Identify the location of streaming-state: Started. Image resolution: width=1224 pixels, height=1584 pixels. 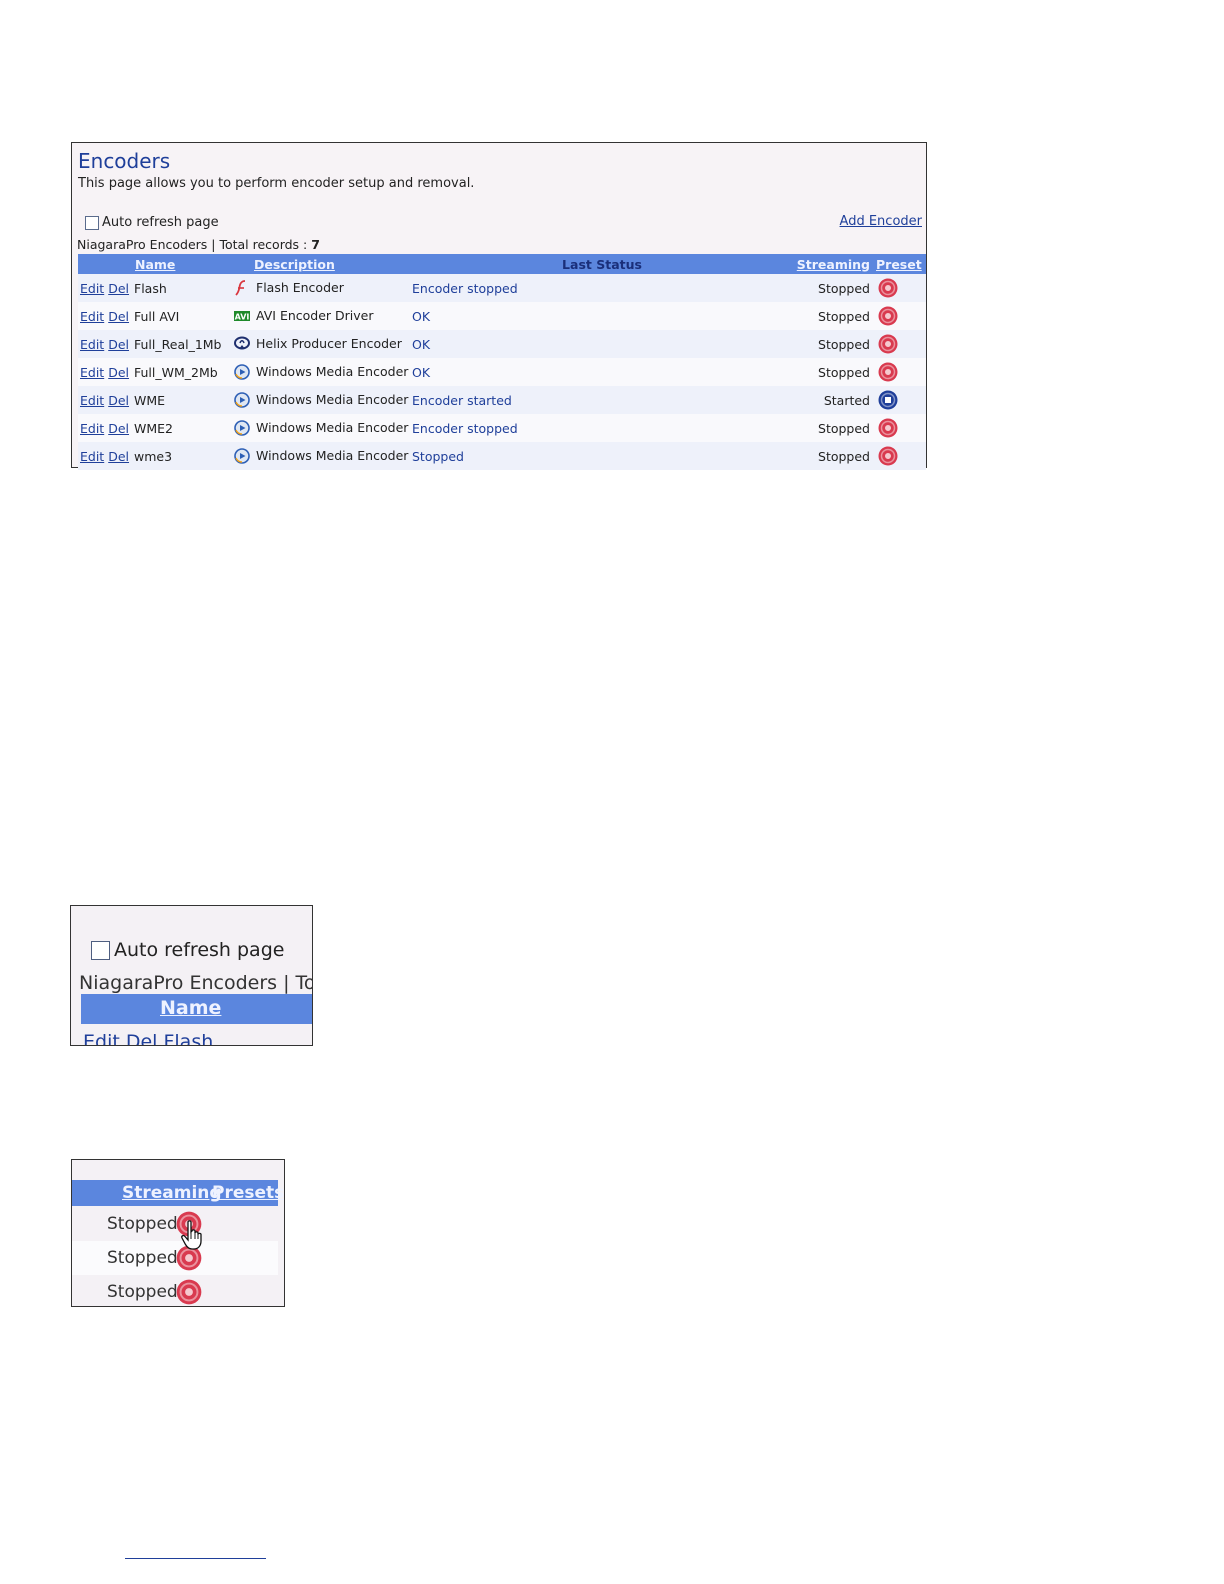
(846, 400).